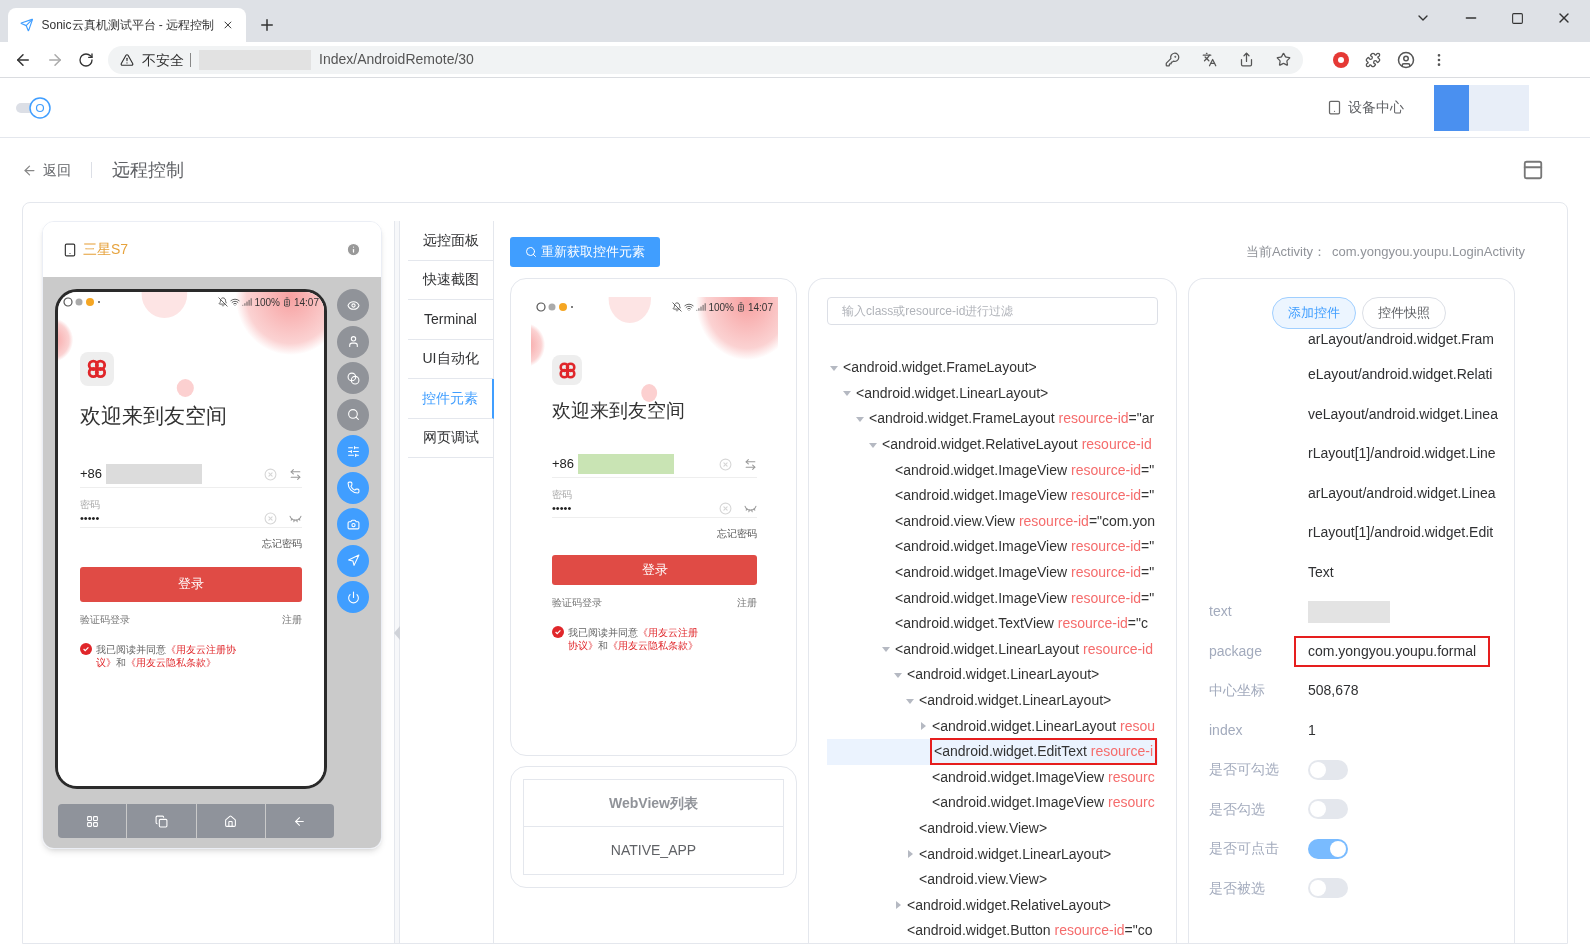 The image size is (1590, 944). Describe the element at coordinates (1024, 649) in the screenshot. I see `node-tag: <android.widget.LinearLayout resource-id` at that location.